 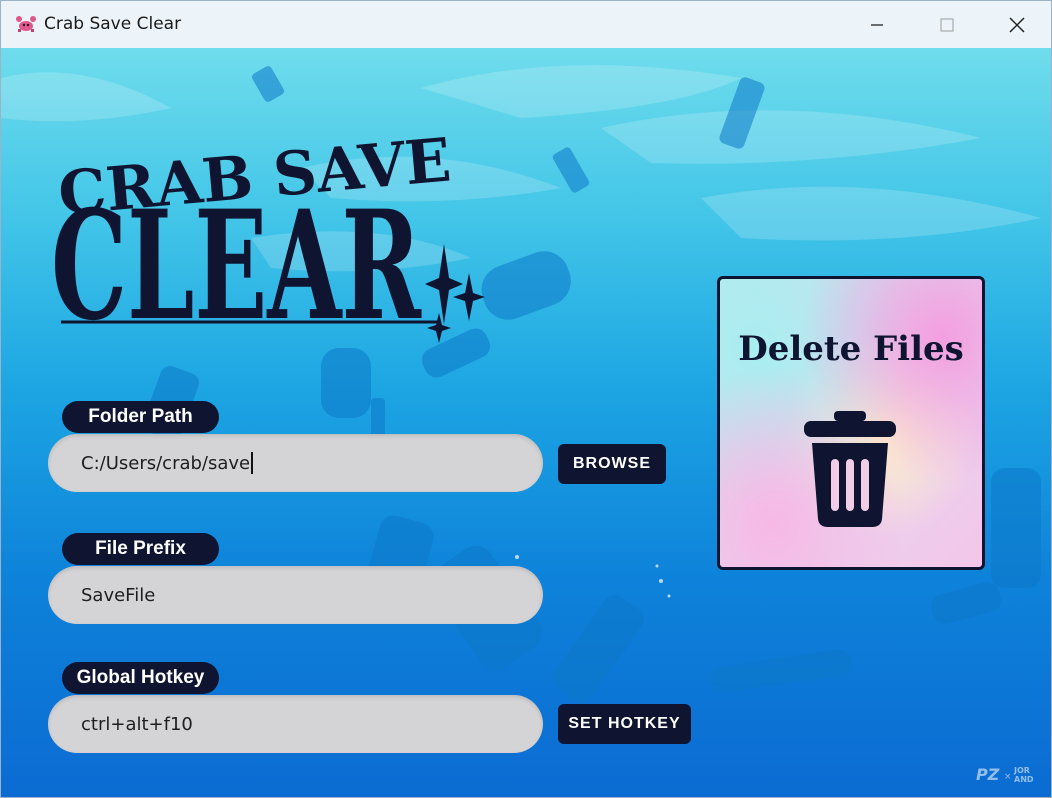 What do you see at coordinates (113, 24) in the screenshot?
I see `window-title: Crab Save Clear` at bounding box center [113, 24].